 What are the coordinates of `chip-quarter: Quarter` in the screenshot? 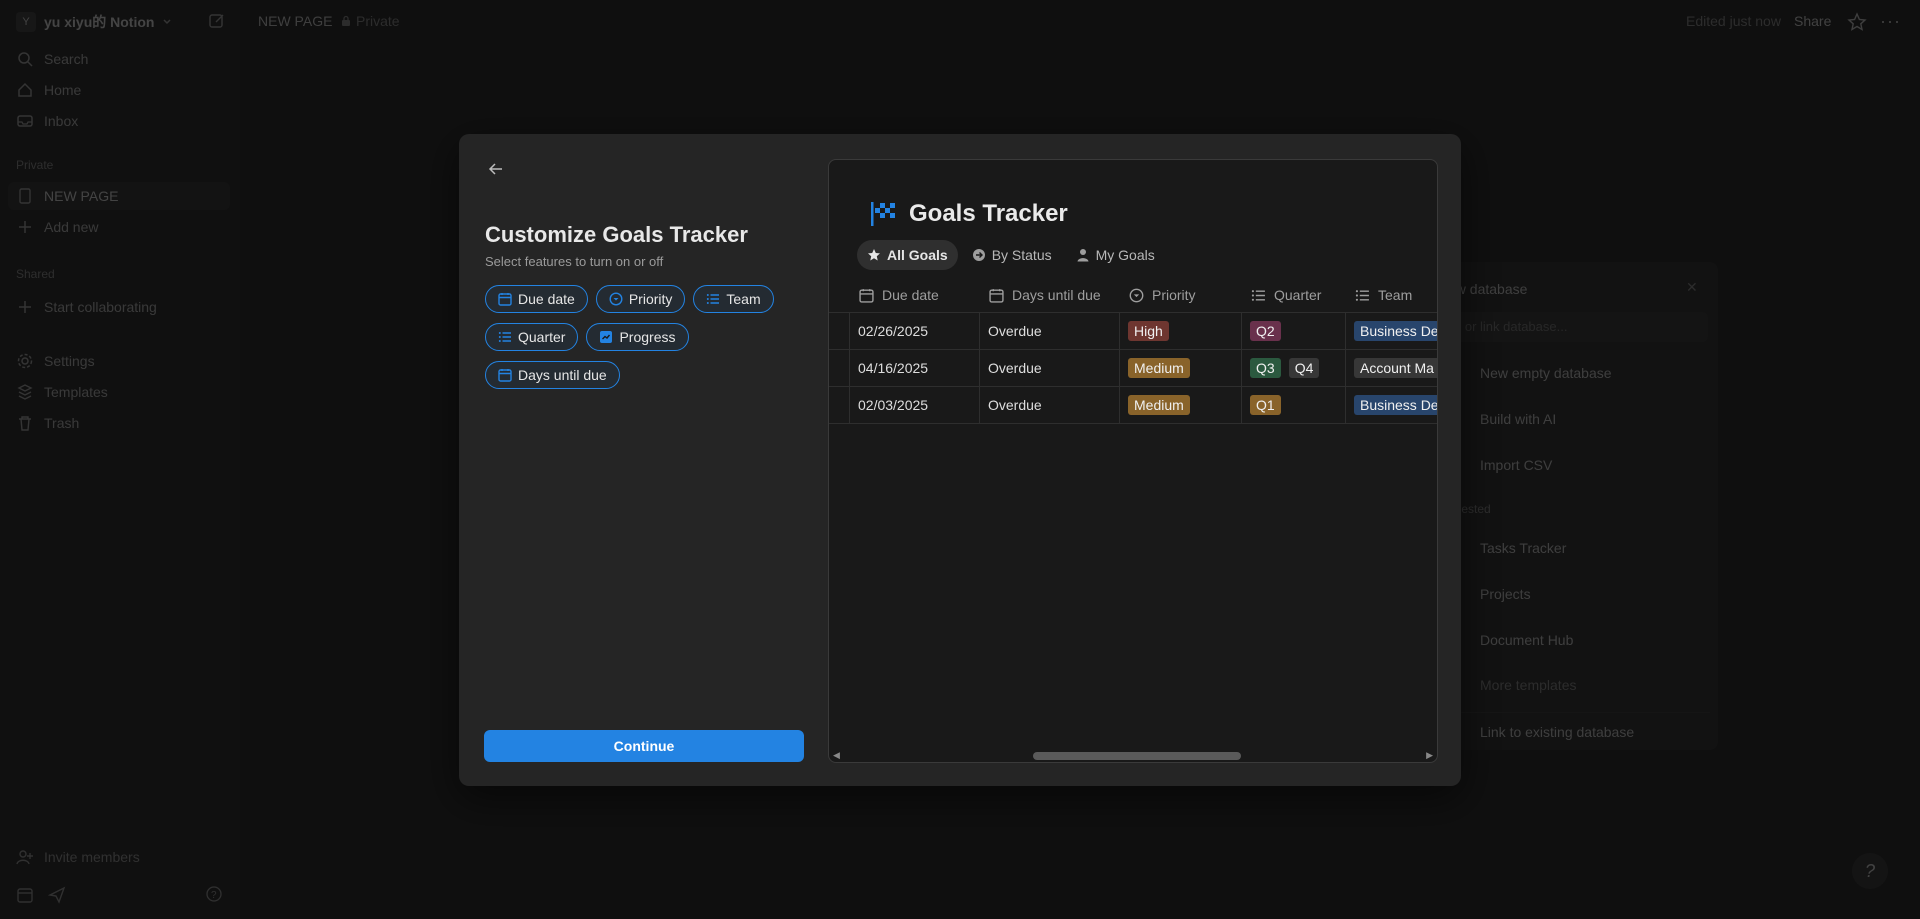 It's located at (532, 337).